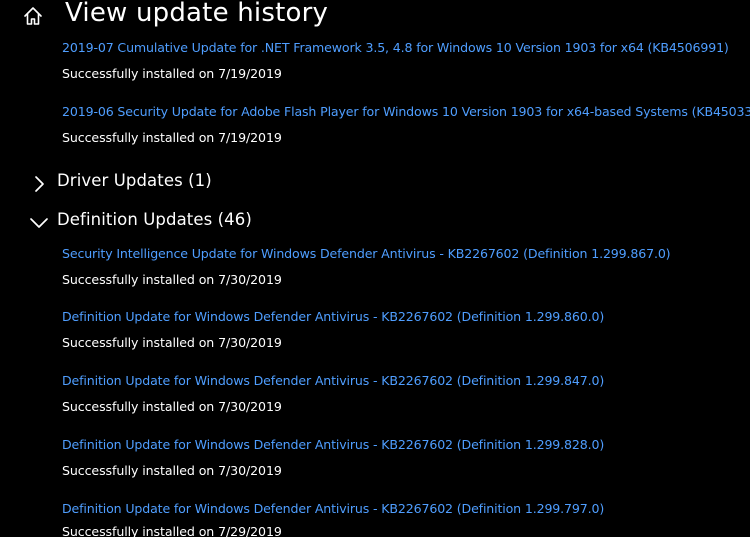 This screenshot has height=537, width=750. What do you see at coordinates (154, 219) in the screenshot?
I see `definition-updates-label: Definition Updates (46)` at bounding box center [154, 219].